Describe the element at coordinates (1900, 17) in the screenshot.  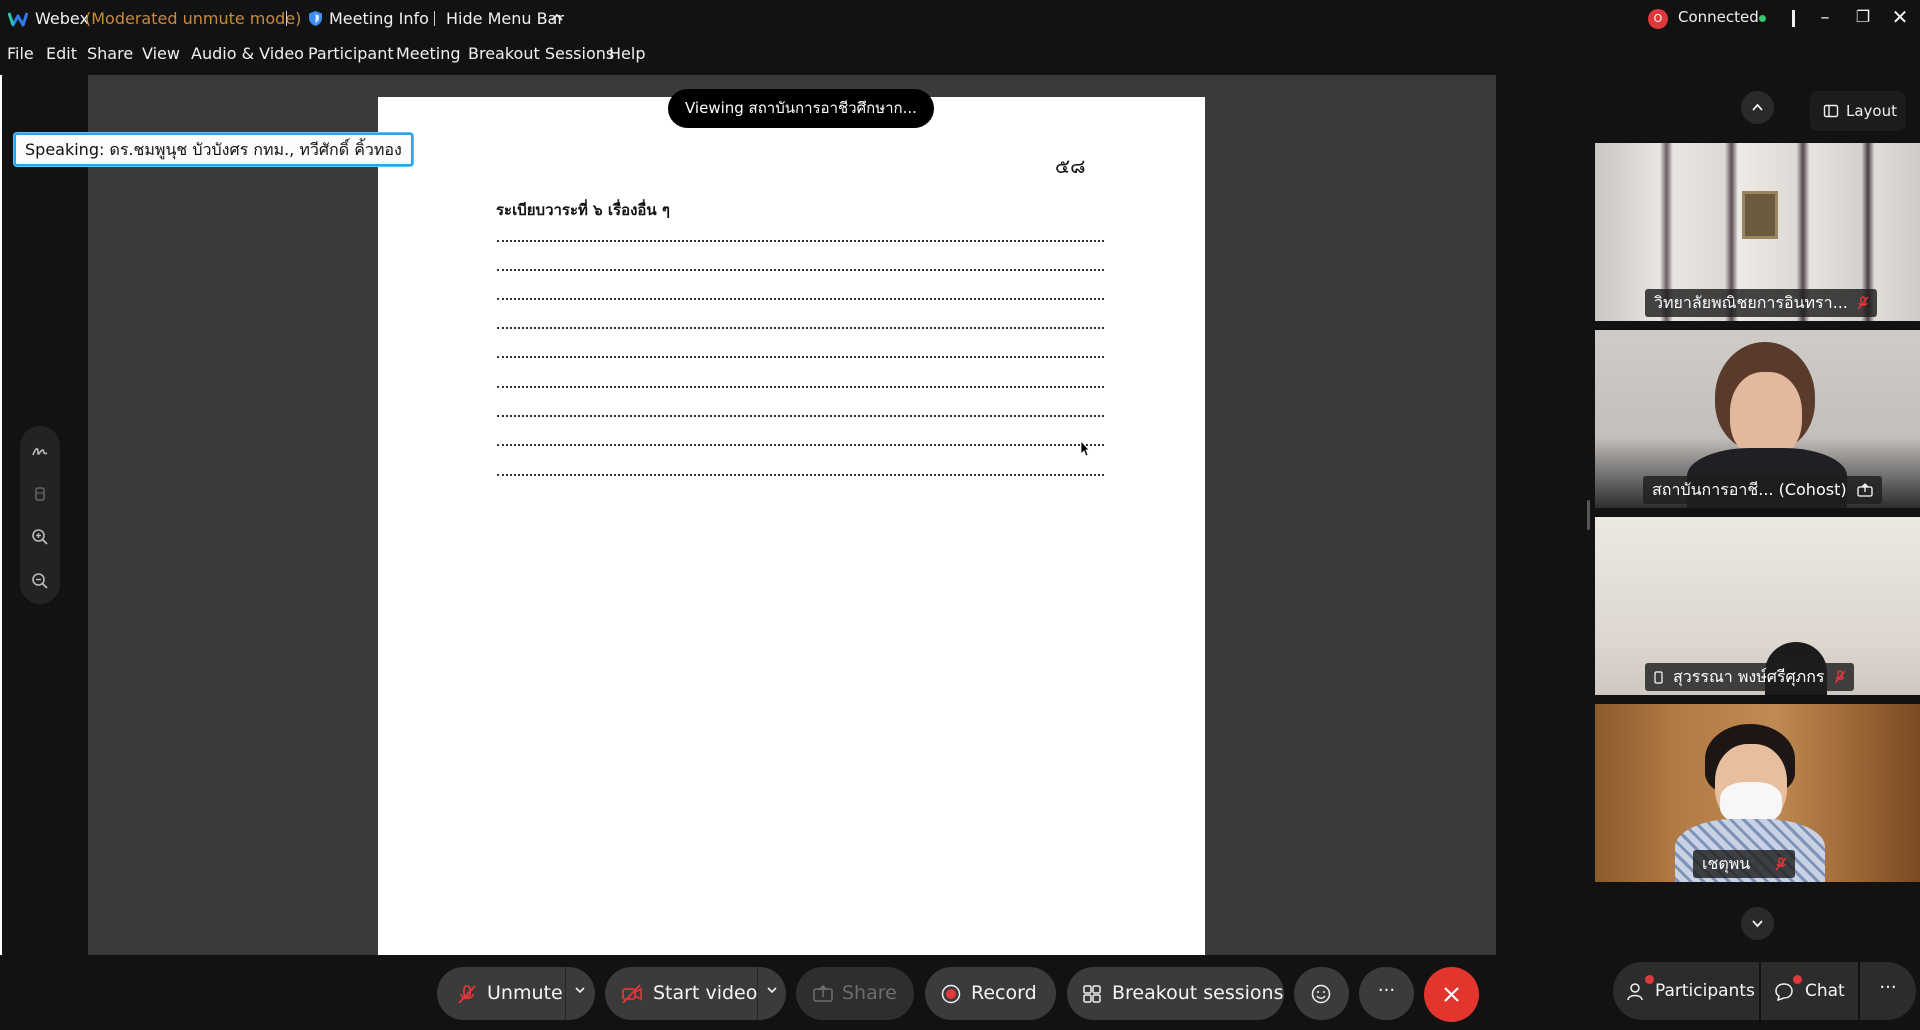
I see `close-icon: ✕` at that location.